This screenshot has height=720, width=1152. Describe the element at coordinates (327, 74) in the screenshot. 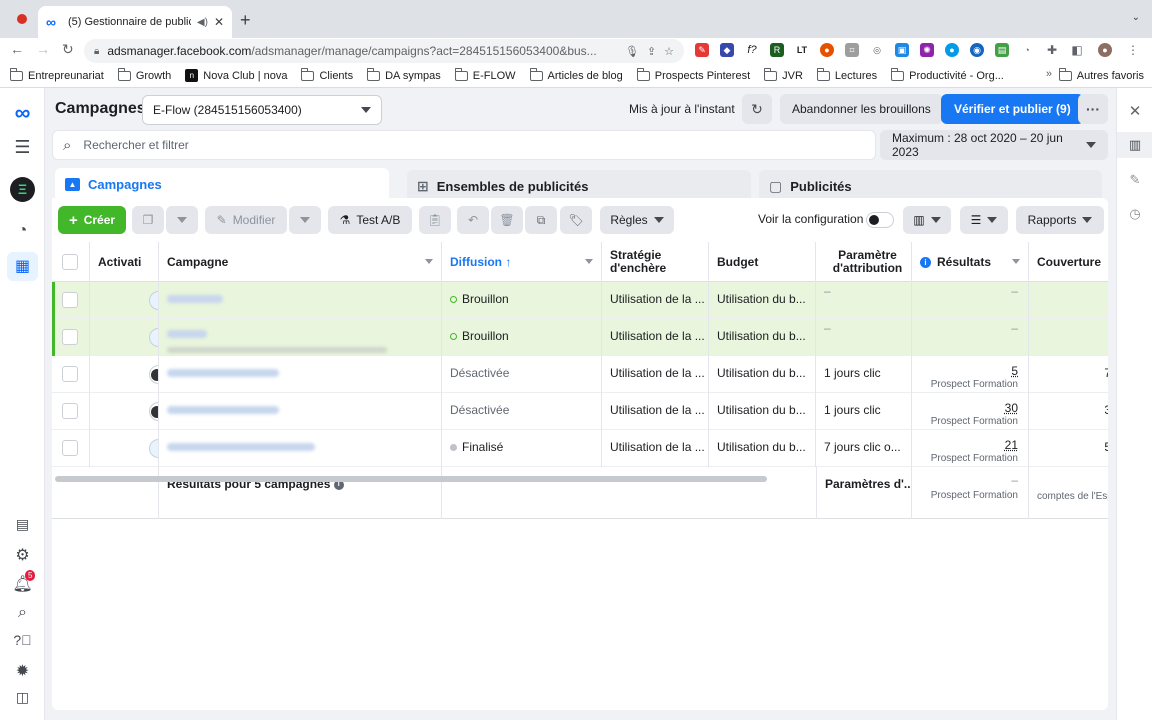

I see `bookmark-folder: Clients` at that location.